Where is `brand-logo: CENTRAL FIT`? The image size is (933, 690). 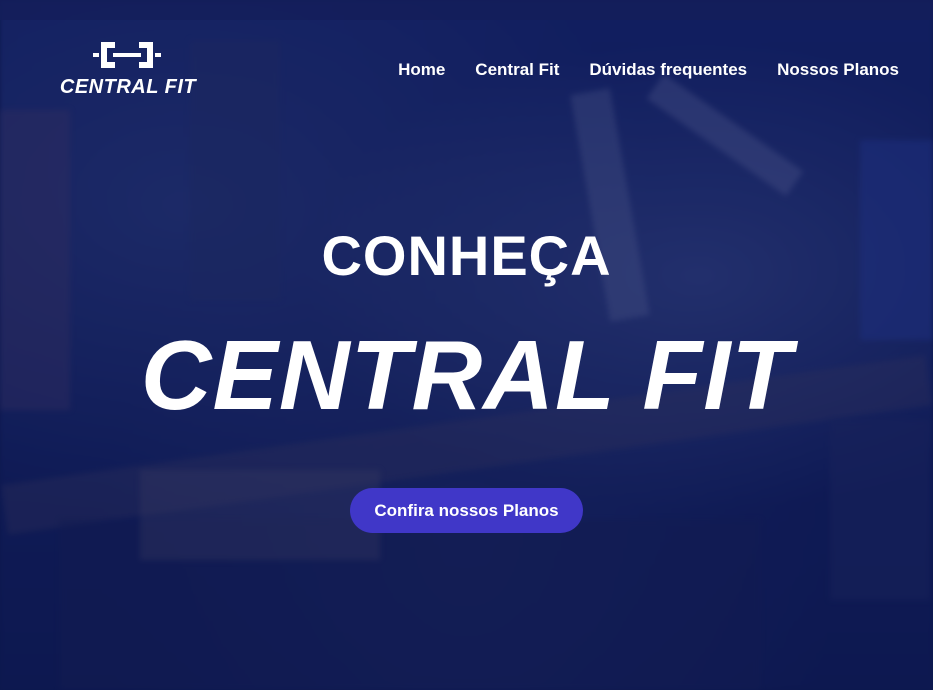 brand-logo: CENTRAL FIT is located at coordinates (128, 70).